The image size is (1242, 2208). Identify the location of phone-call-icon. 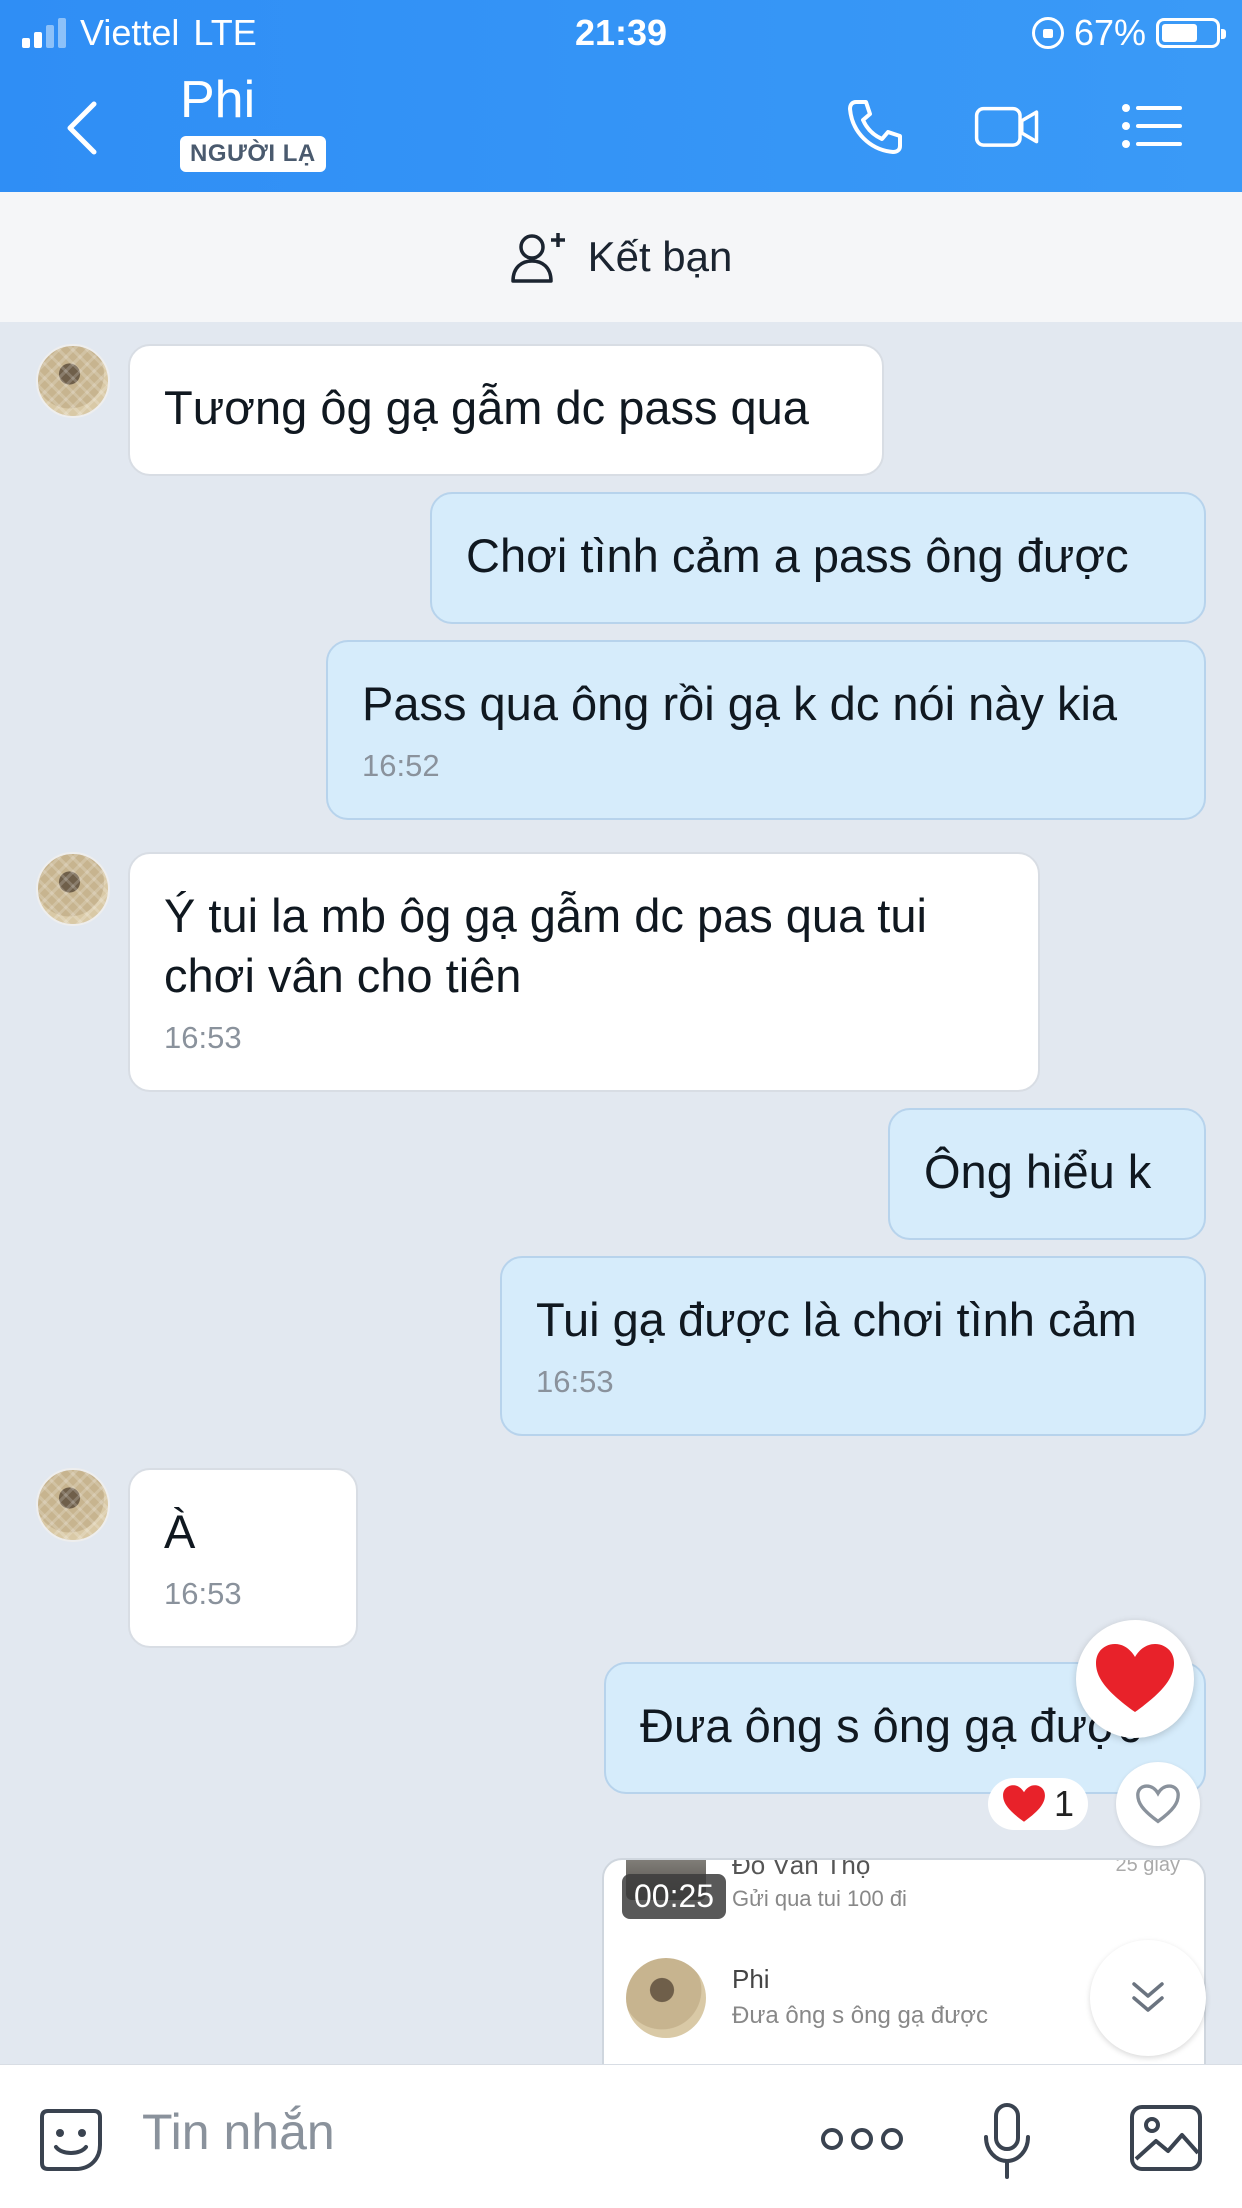
(875, 126).